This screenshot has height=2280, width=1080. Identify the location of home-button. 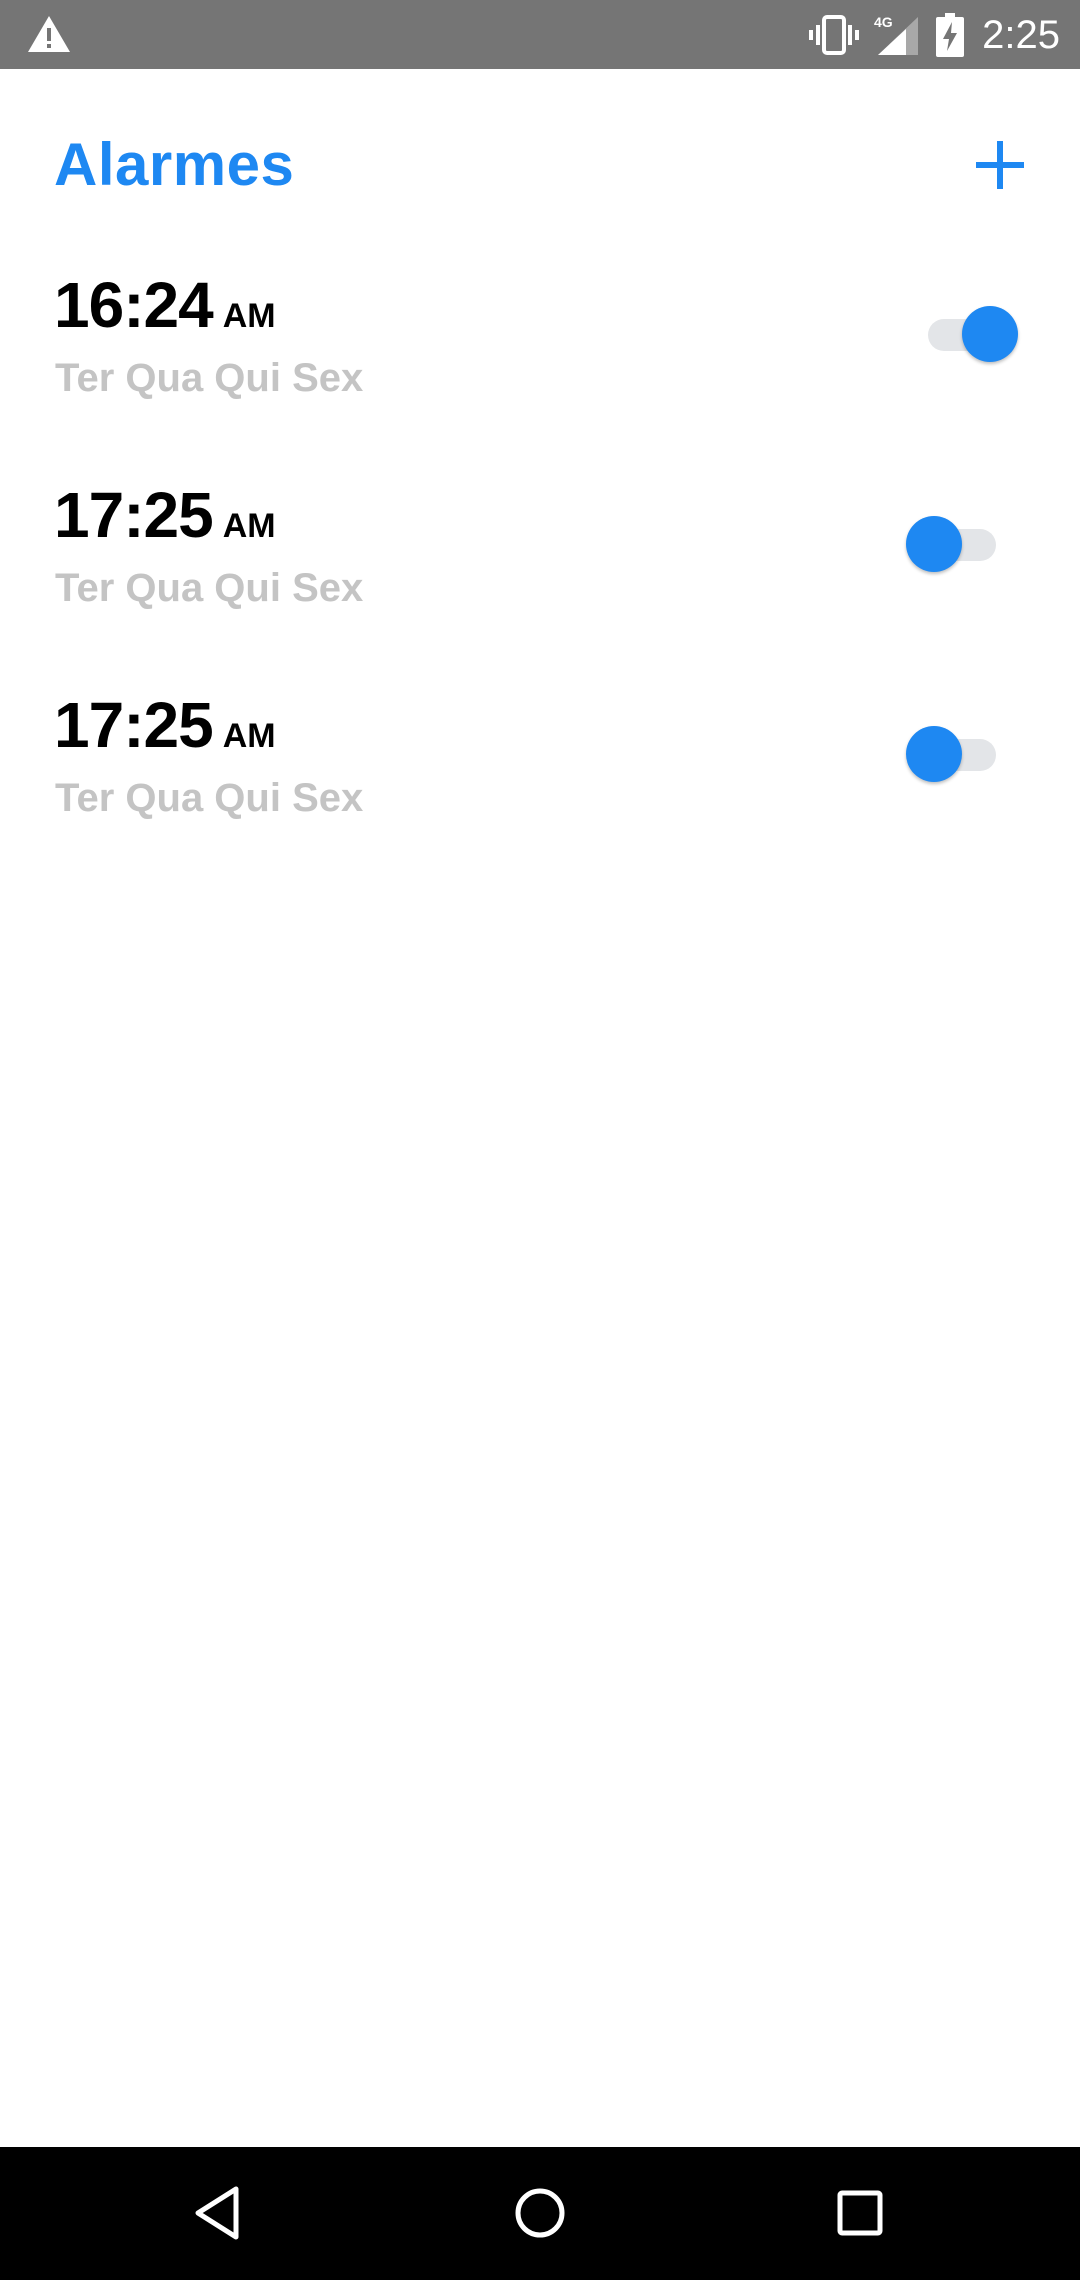
(540, 2213).